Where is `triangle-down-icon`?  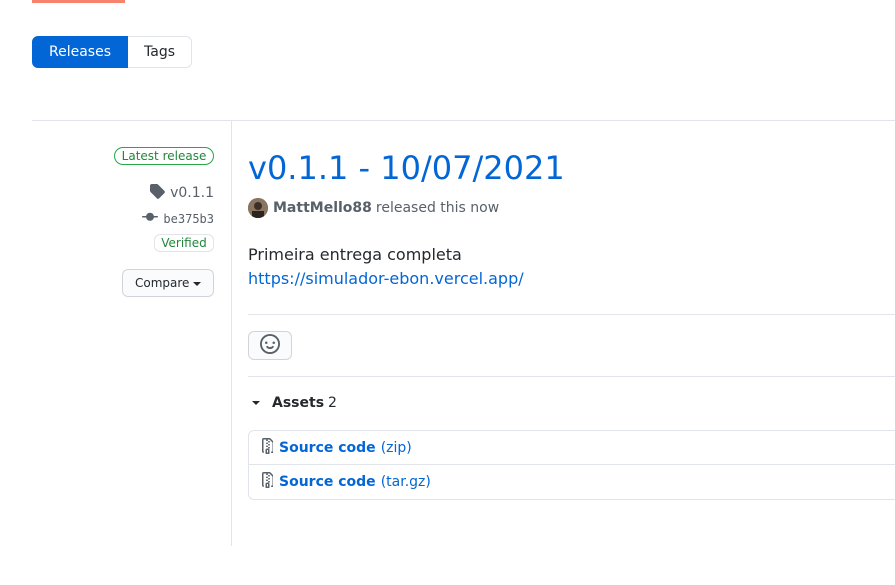 triangle-down-icon is located at coordinates (256, 403).